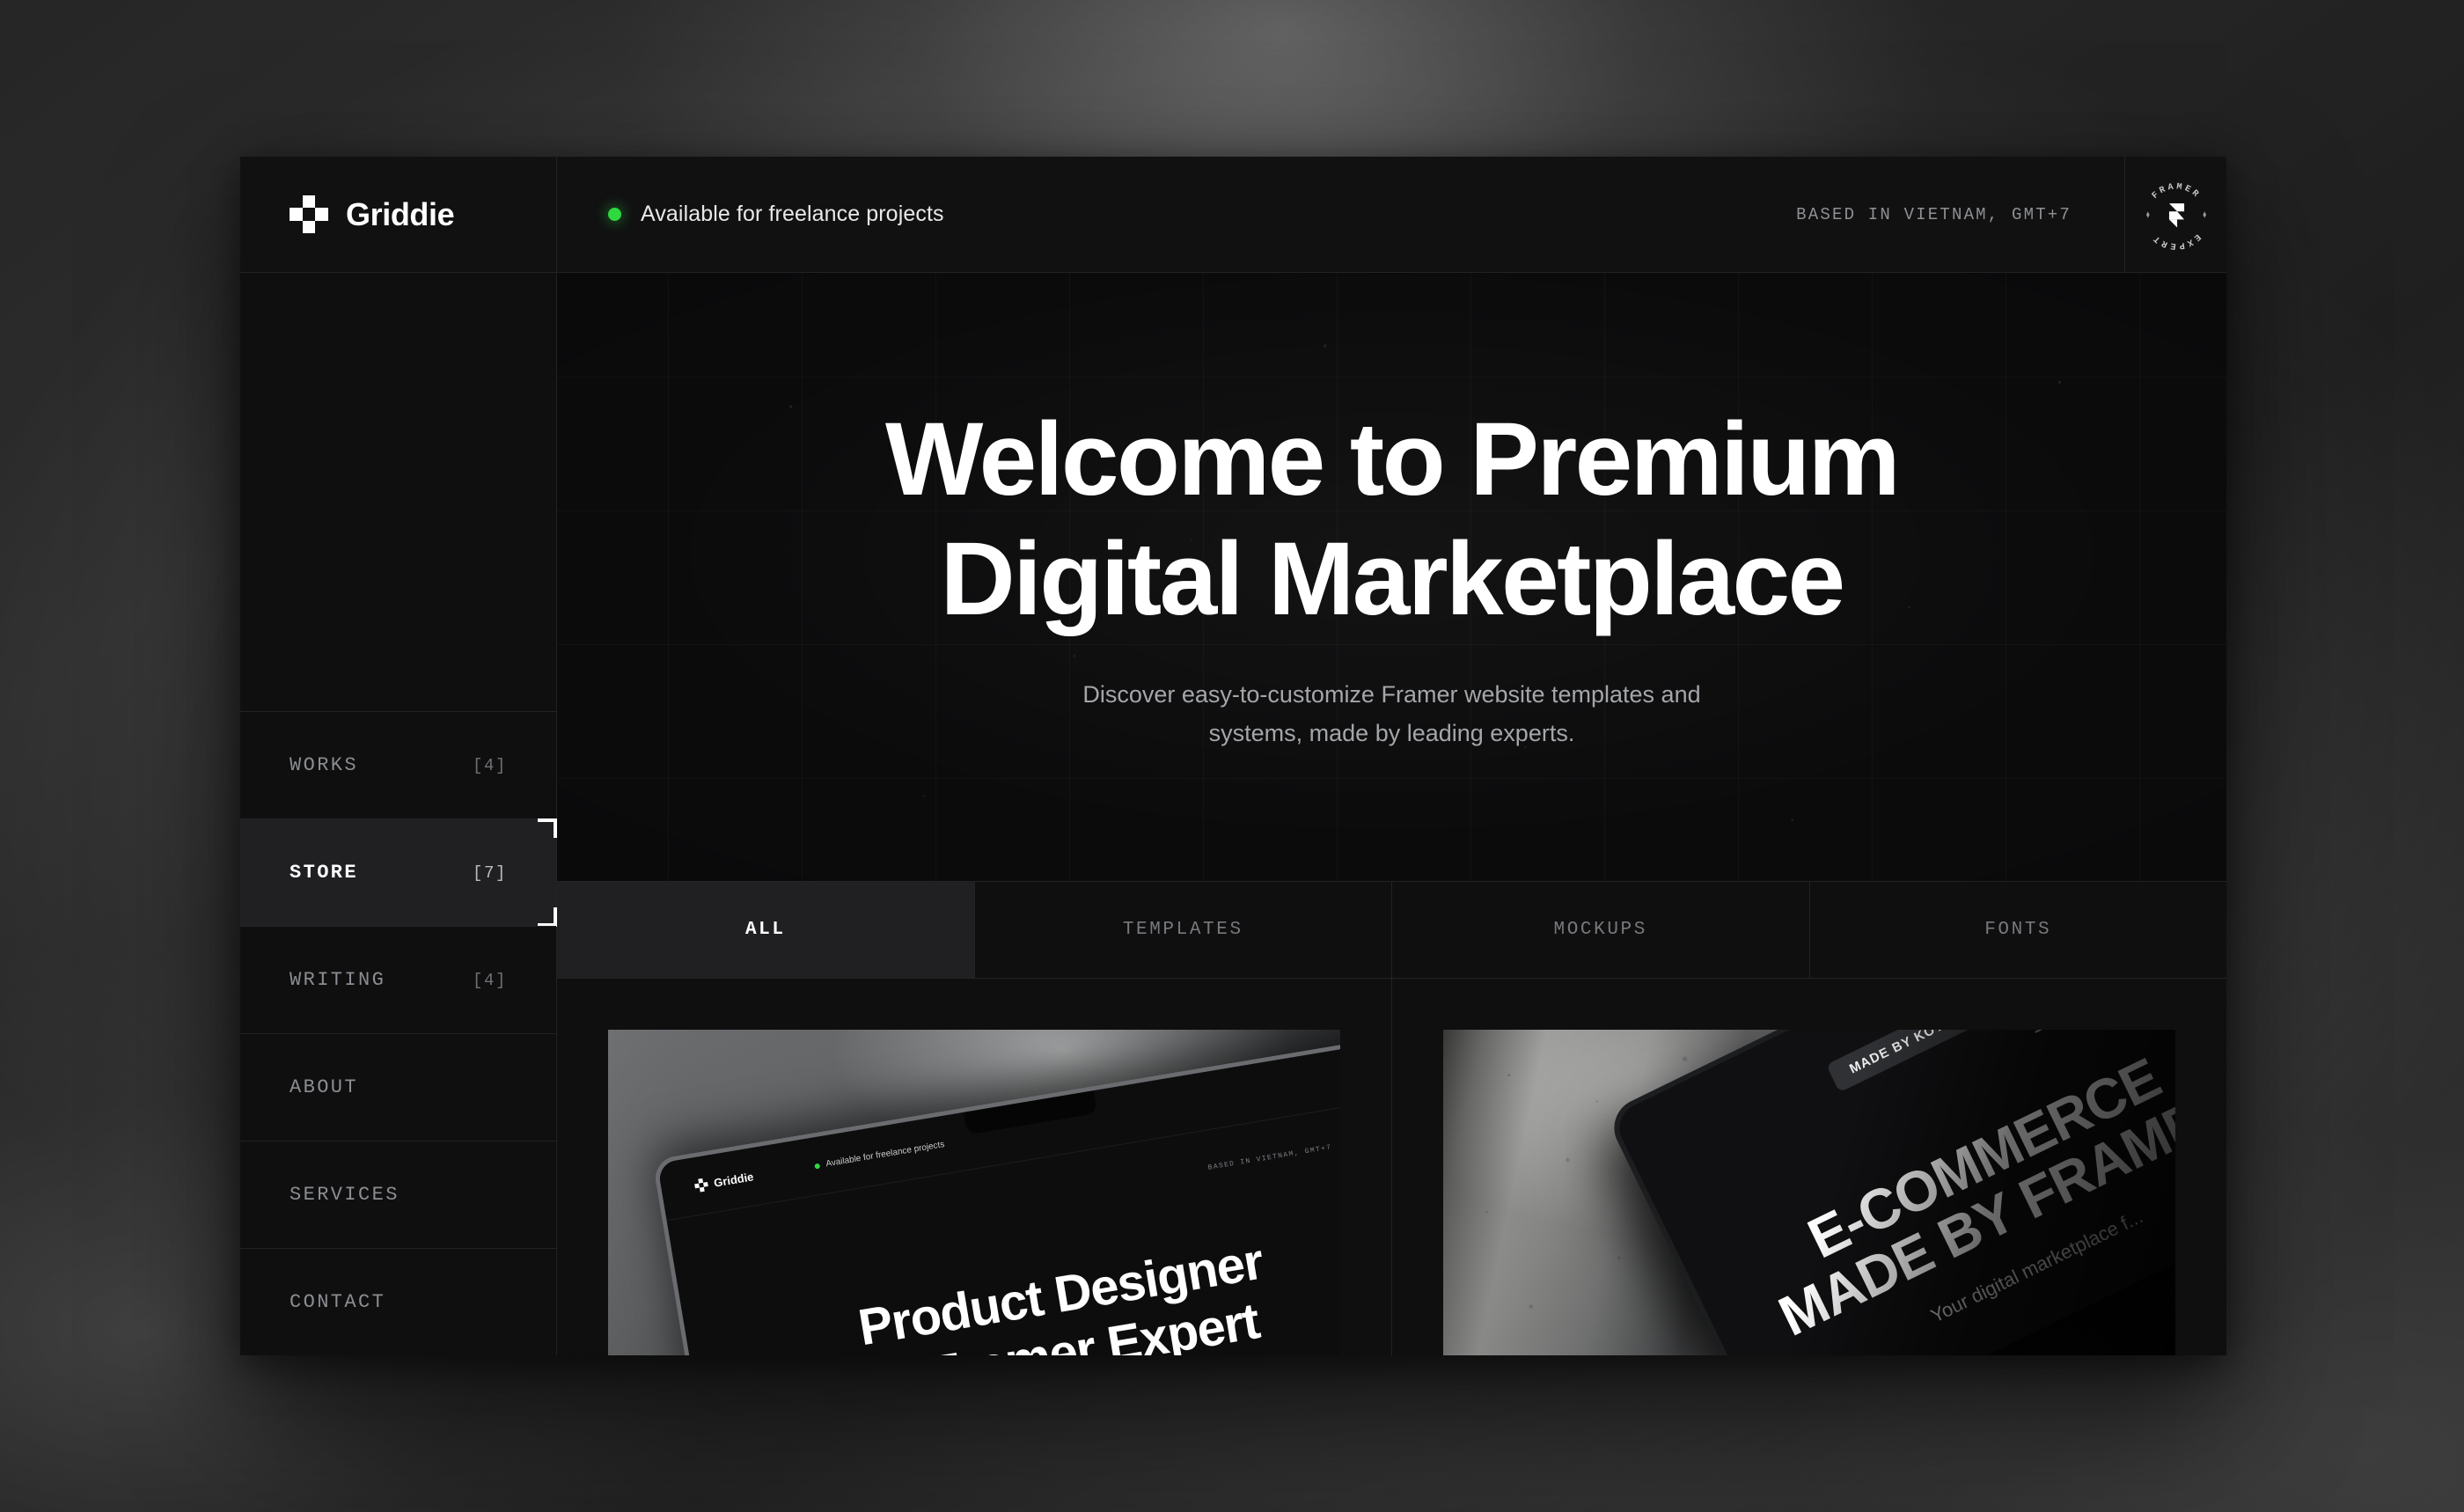 The height and width of the screenshot is (1512, 2464). Describe the element at coordinates (1176, 215) in the screenshot. I see `availability-status: Available for freelance projects` at that location.